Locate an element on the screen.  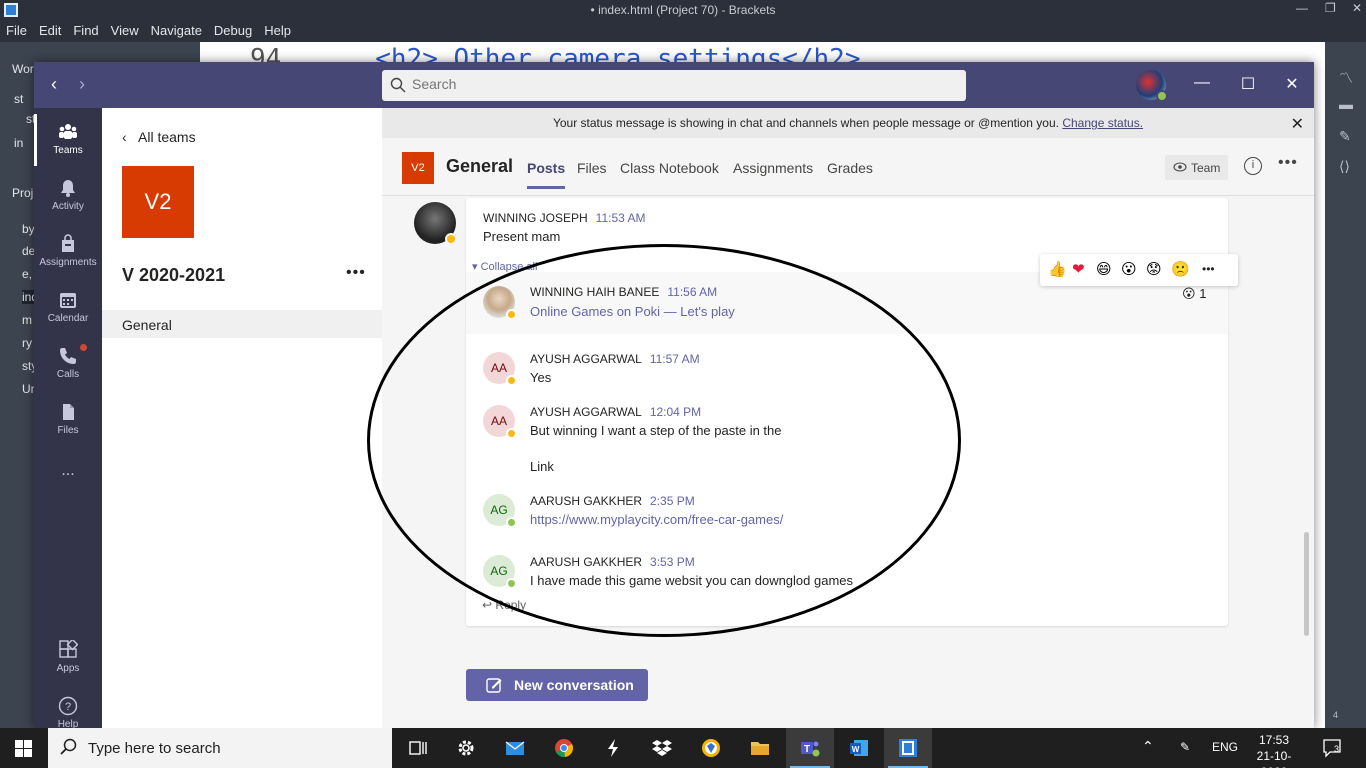
search-box is located at coordinates (674, 85).